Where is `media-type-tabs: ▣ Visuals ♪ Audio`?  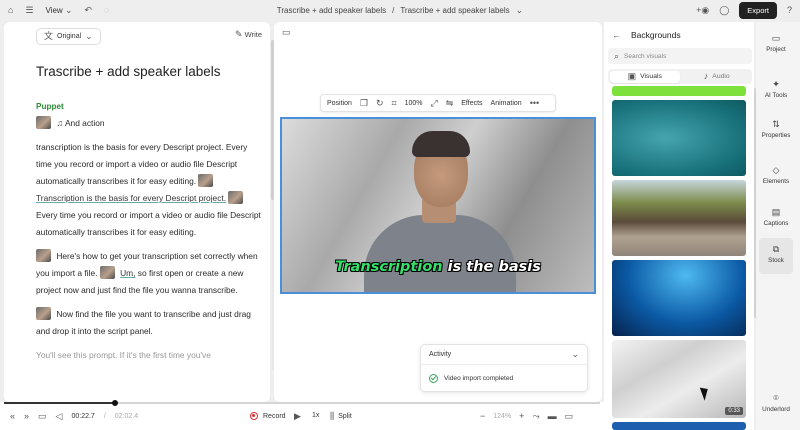
media-type-tabs: ▣ Visuals ♪ Audio is located at coordinates (680, 76).